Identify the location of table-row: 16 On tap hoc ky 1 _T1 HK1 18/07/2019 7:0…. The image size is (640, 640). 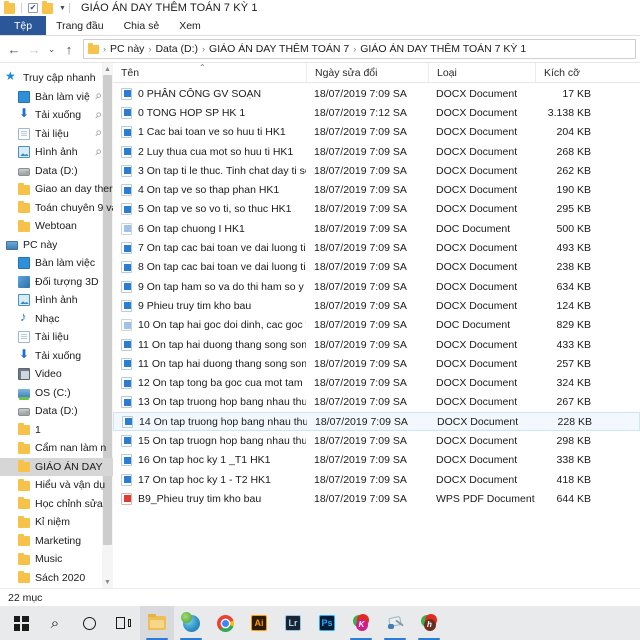
(376, 460).